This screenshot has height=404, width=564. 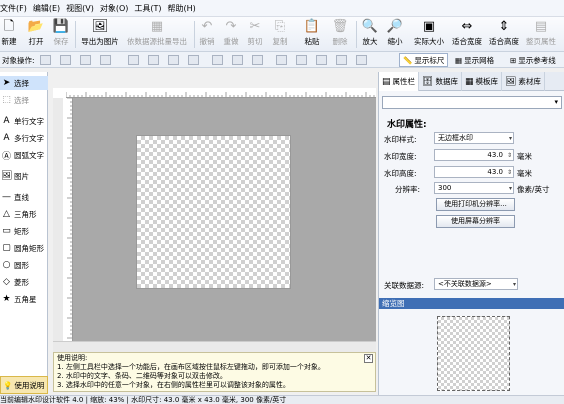 I want to click on watermark-canvas, so click(x=213, y=212).